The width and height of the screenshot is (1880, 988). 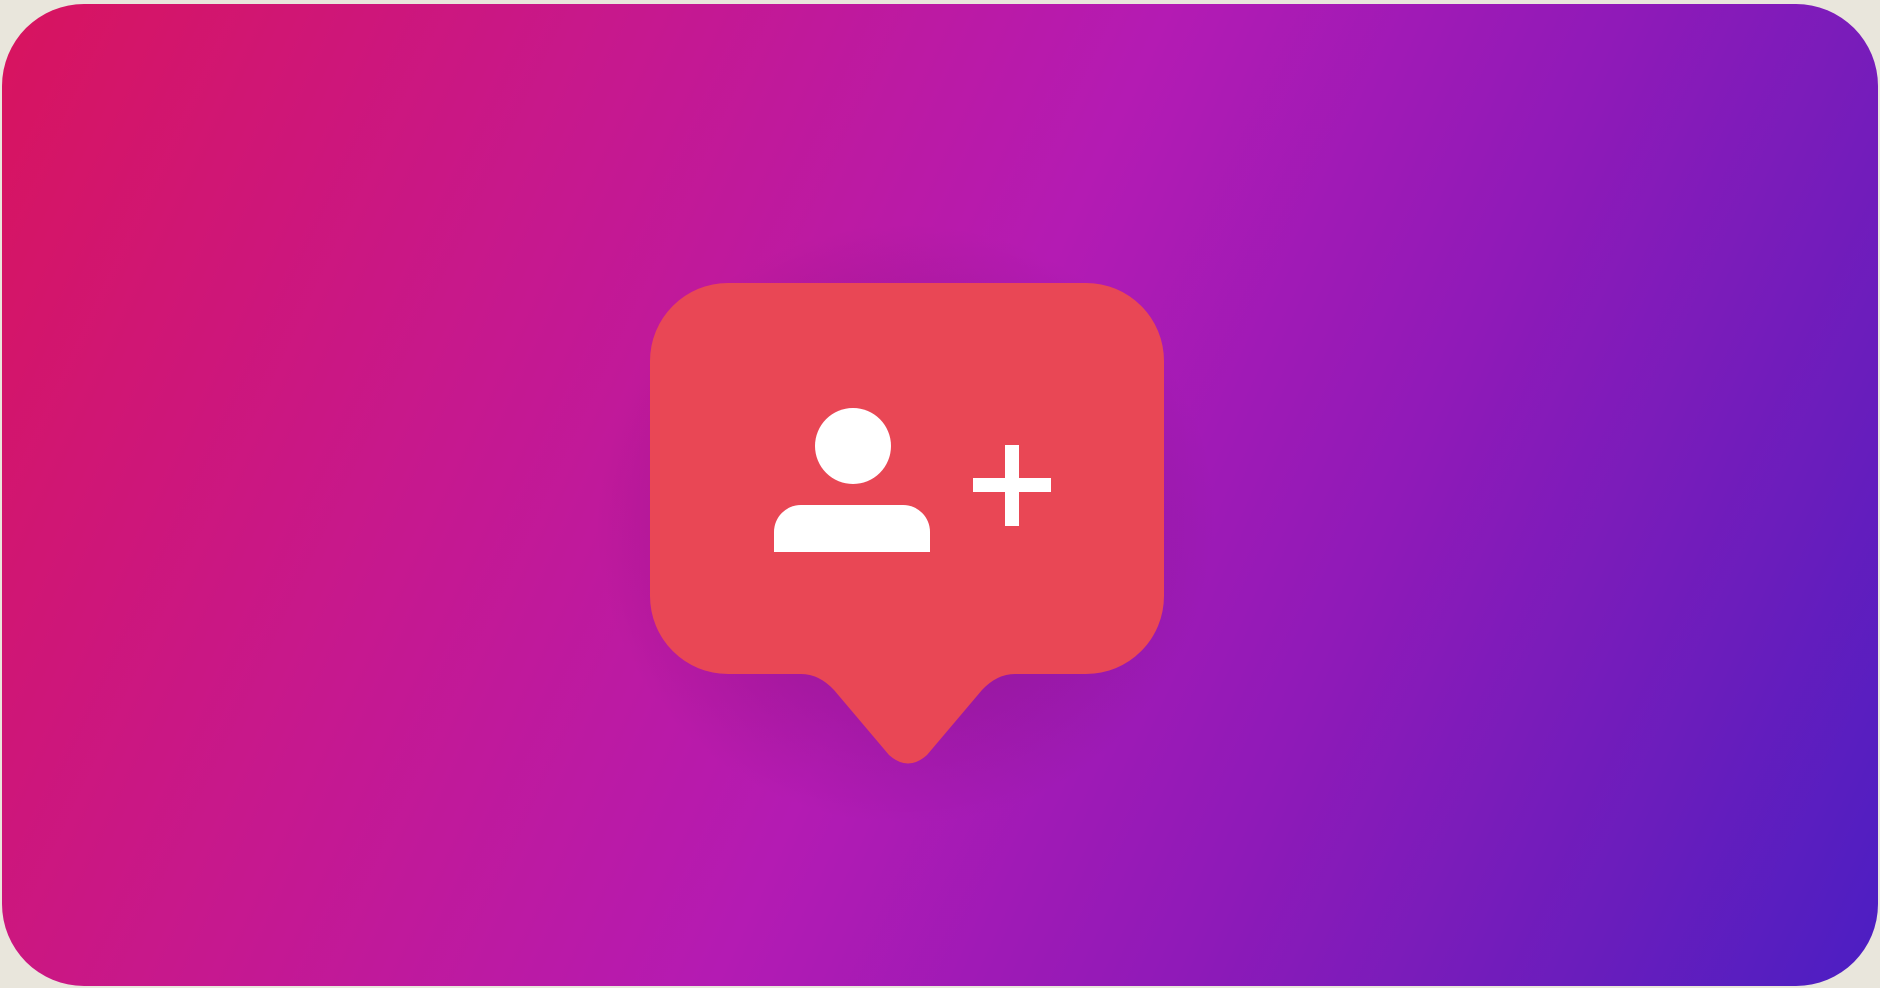 I want to click on user-head, so click(x=853, y=446).